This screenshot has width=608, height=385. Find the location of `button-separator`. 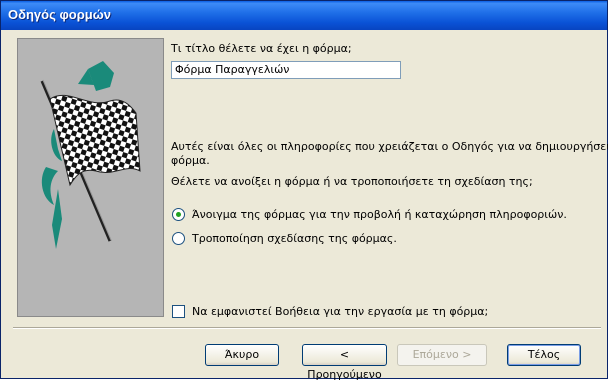

button-separator is located at coordinates (307, 328).